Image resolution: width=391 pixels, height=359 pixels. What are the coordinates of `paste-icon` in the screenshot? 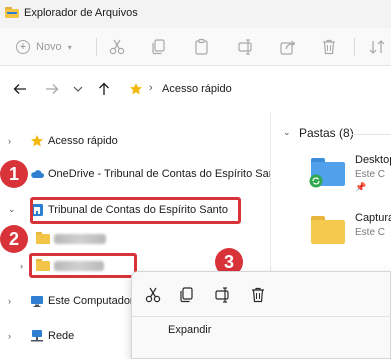 It's located at (202, 47).